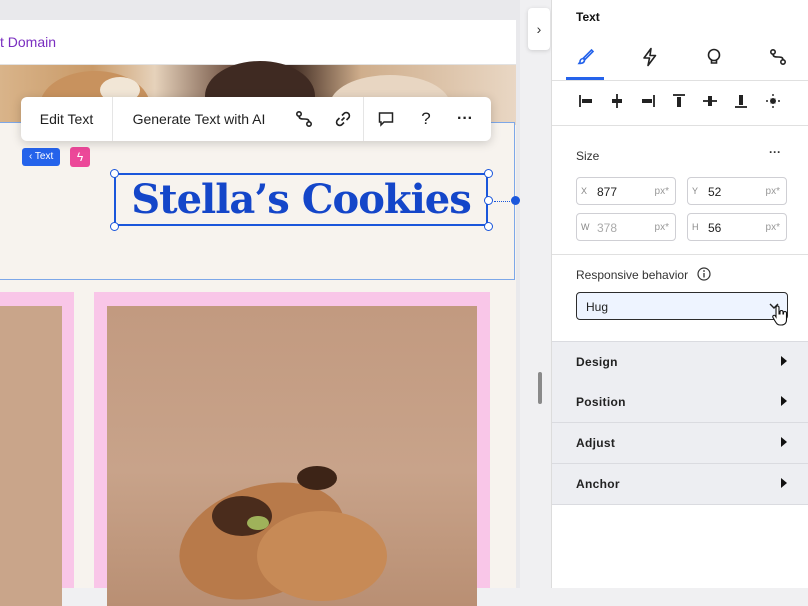 This screenshot has width=808, height=606. What do you see at coordinates (737, 227) in the screenshot?
I see `height-field: H 56 px*` at bounding box center [737, 227].